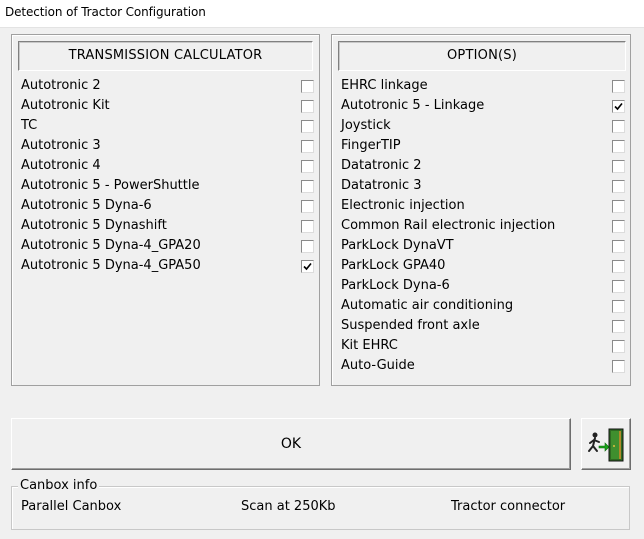  I want to click on transmission-option-label: Autotronic Kit, so click(65, 105).